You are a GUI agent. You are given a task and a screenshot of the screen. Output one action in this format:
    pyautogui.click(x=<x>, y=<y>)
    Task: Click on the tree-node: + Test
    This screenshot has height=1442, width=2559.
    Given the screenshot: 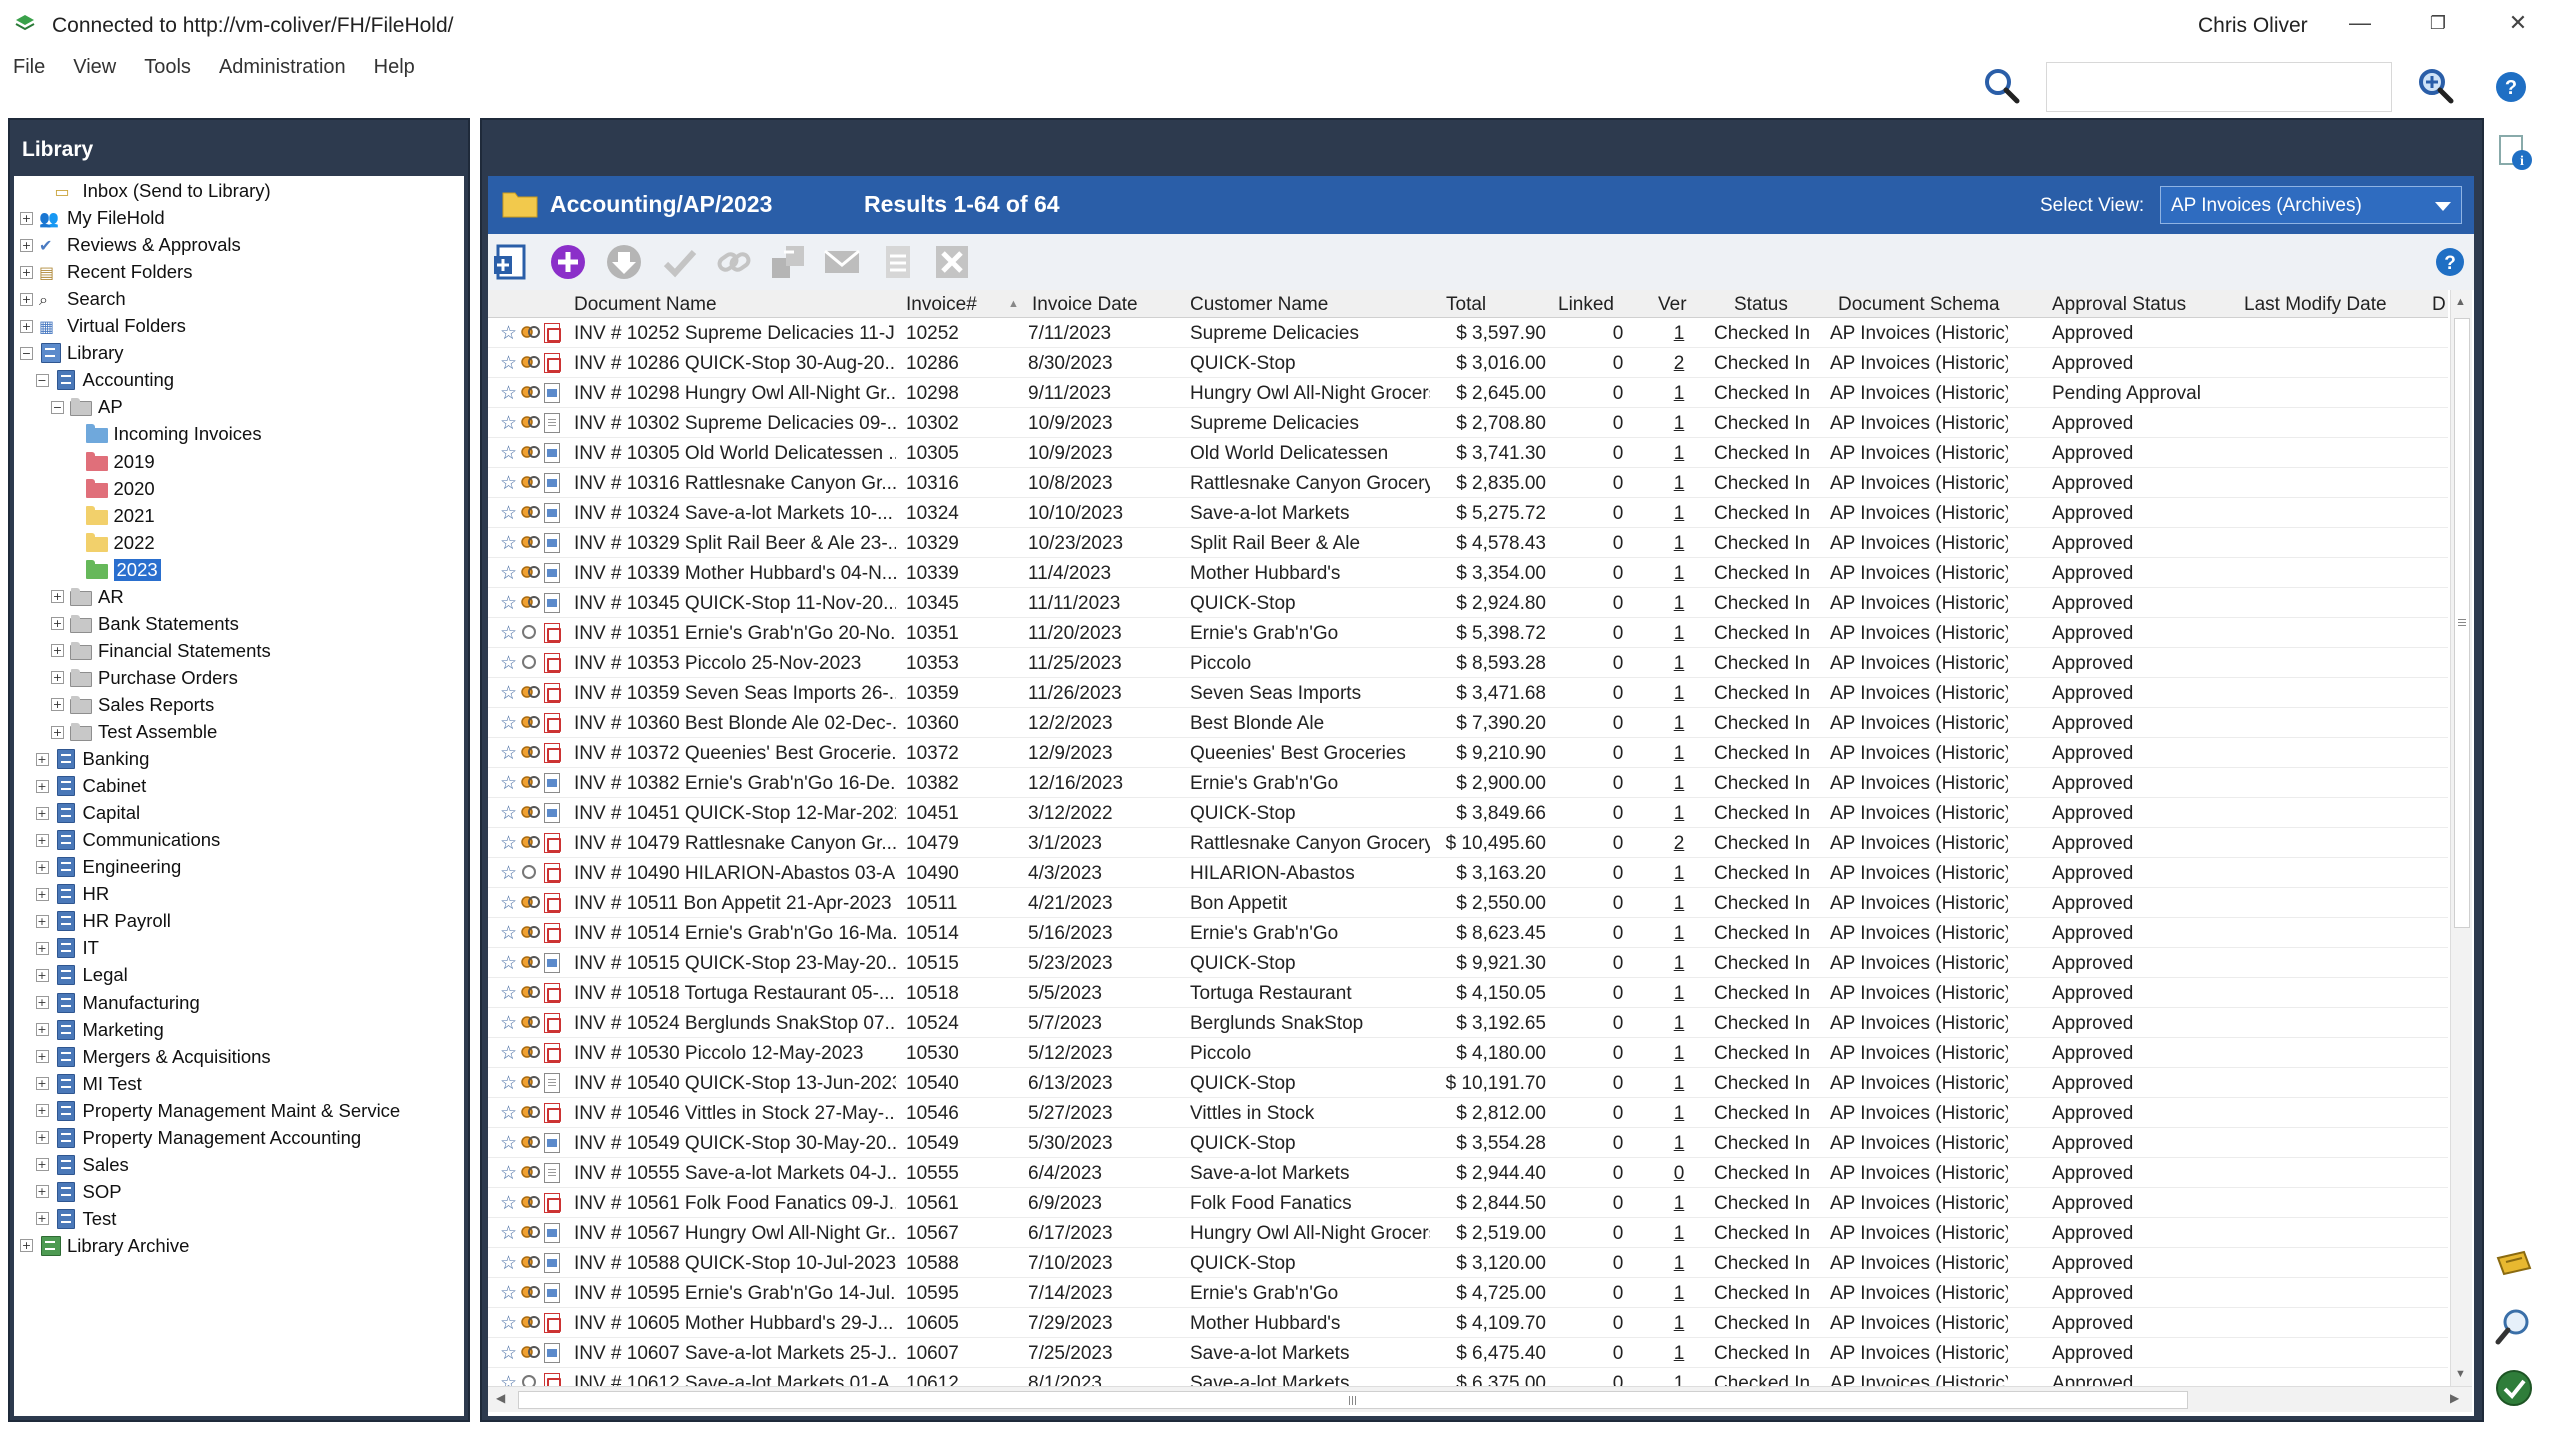 What is the action you would take?
    pyautogui.click(x=75, y=1219)
    